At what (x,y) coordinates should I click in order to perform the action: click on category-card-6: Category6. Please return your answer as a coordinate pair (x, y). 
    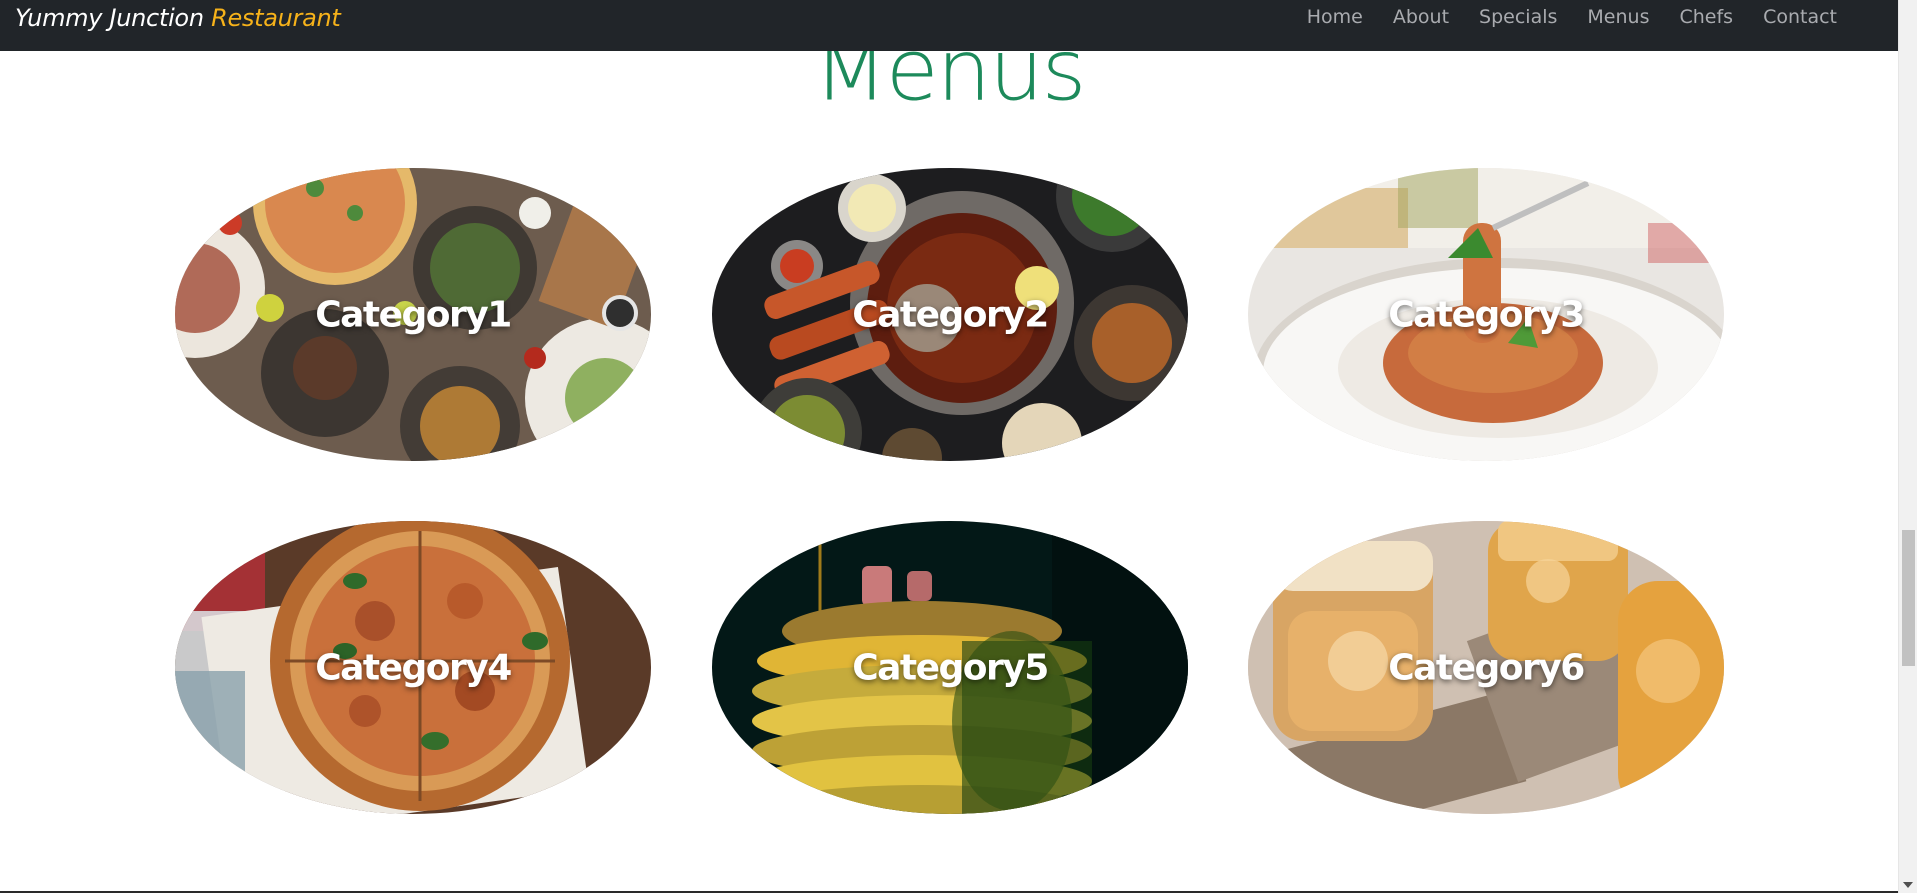
    Looking at the image, I should click on (1486, 667).